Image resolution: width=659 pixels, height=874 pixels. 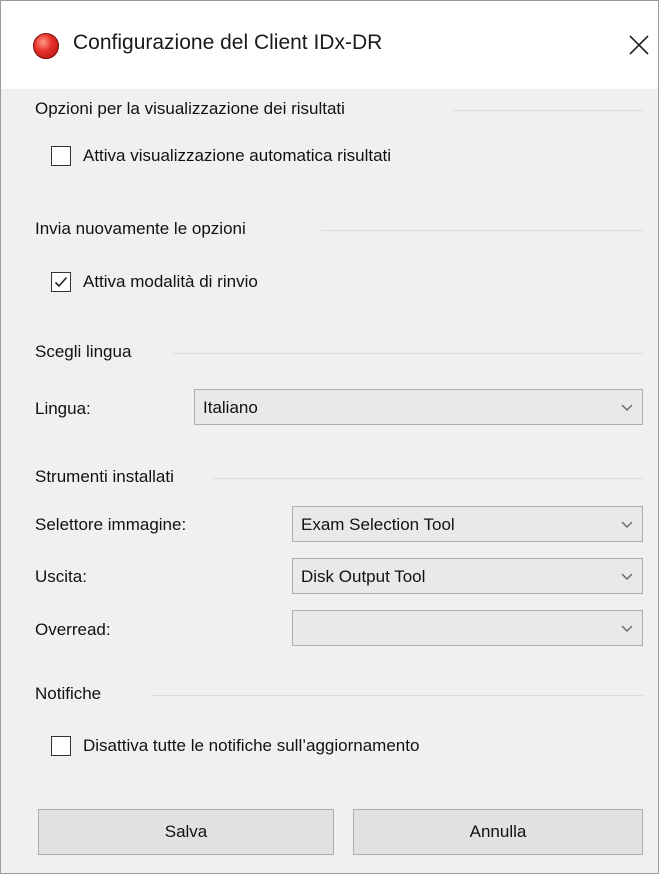 I want to click on resend-mode-checkbox, so click(x=61, y=282).